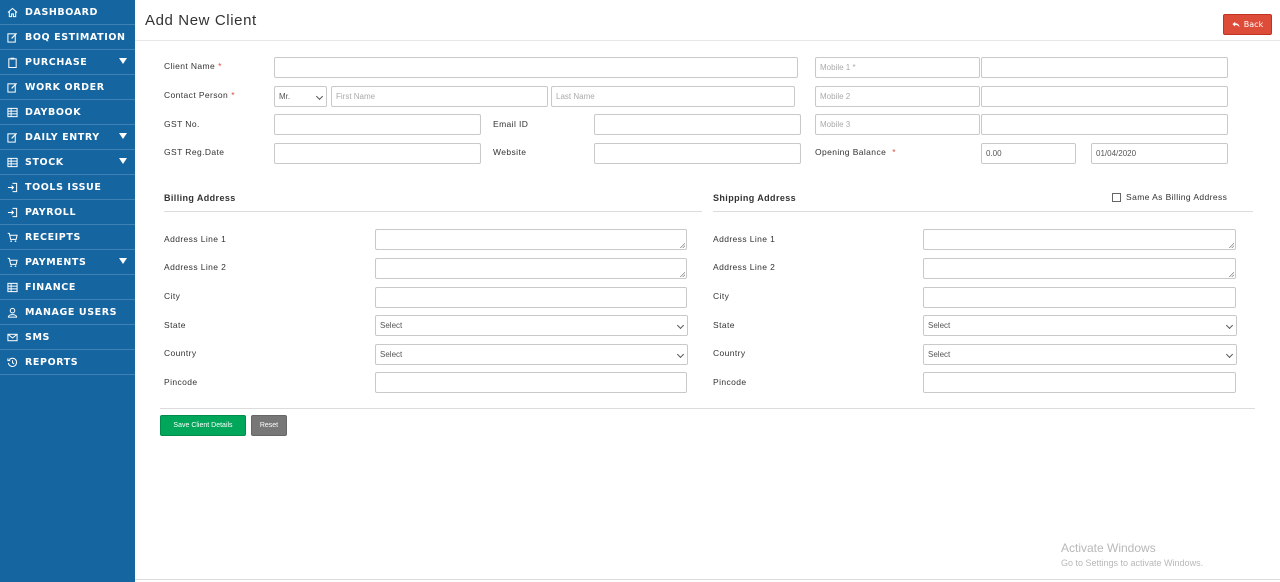 The height and width of the screenshot is (582, 1280). I want to click on opening-date-input: 01/04/2020, so click(1159, 153).